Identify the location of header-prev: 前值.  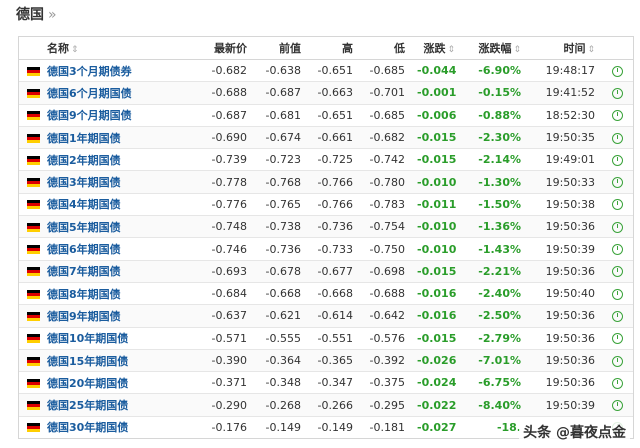
(280, 48).